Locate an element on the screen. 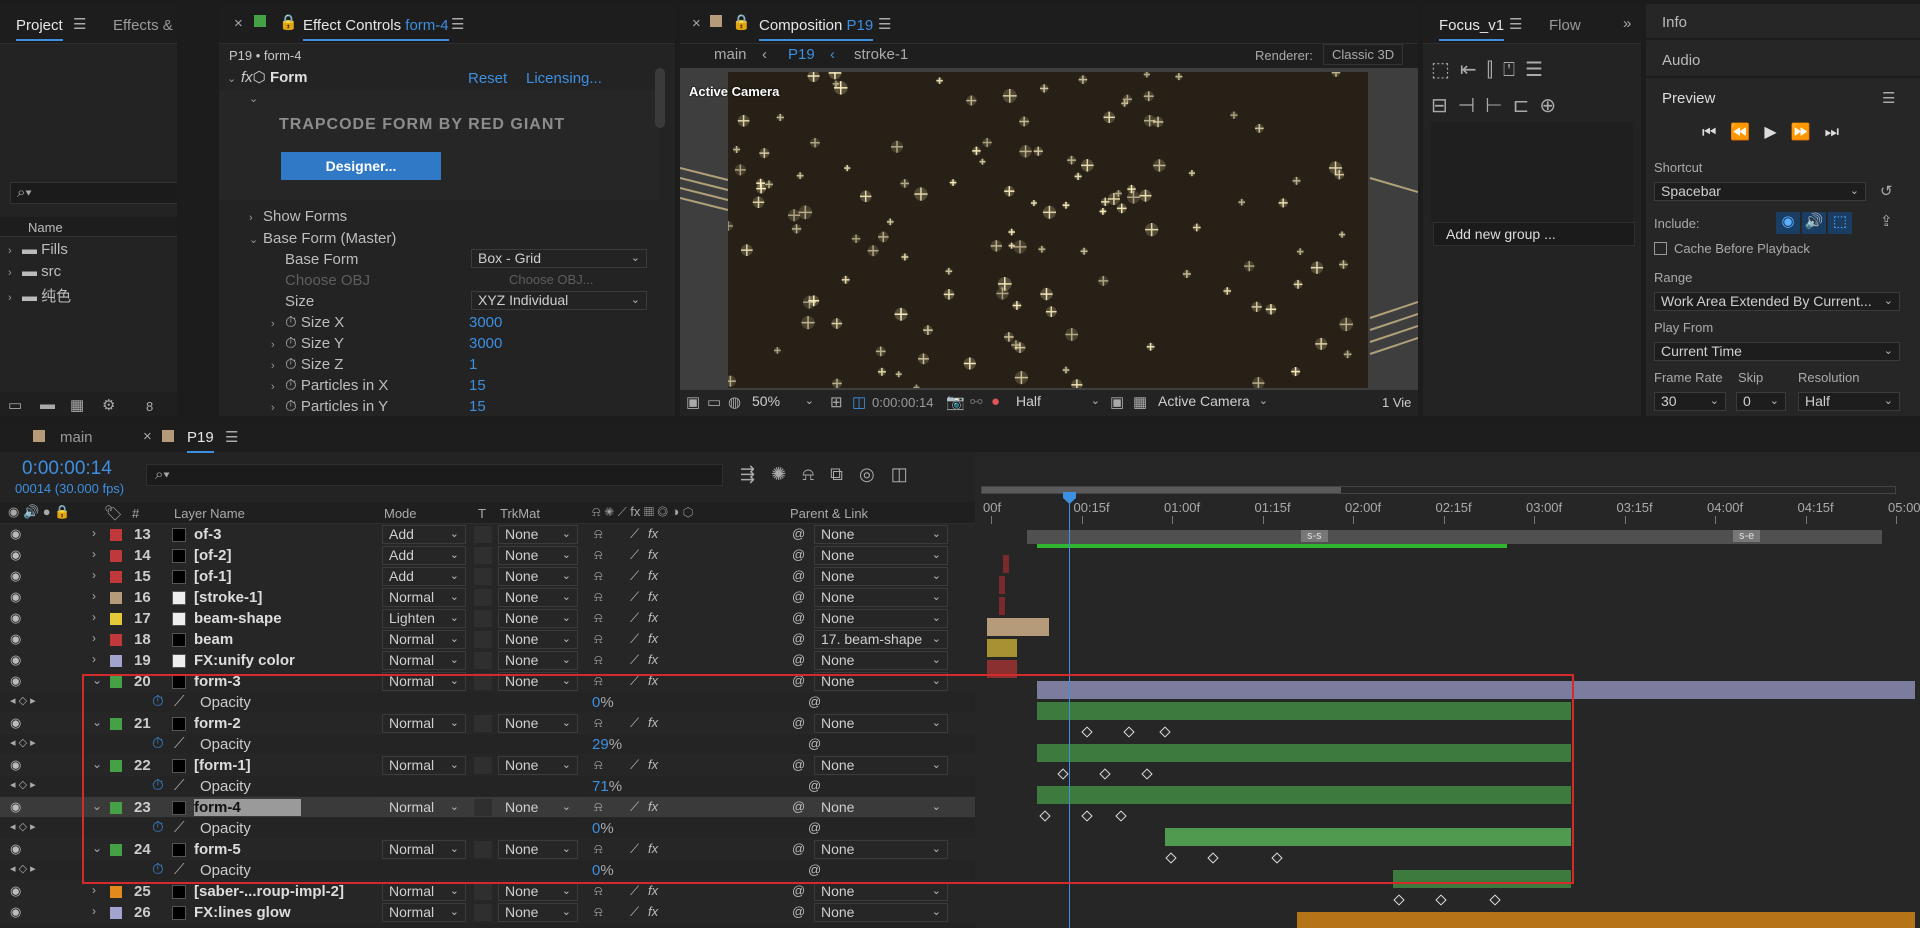  trkmat-header: TrkMat is located at coordinates (520, 513).